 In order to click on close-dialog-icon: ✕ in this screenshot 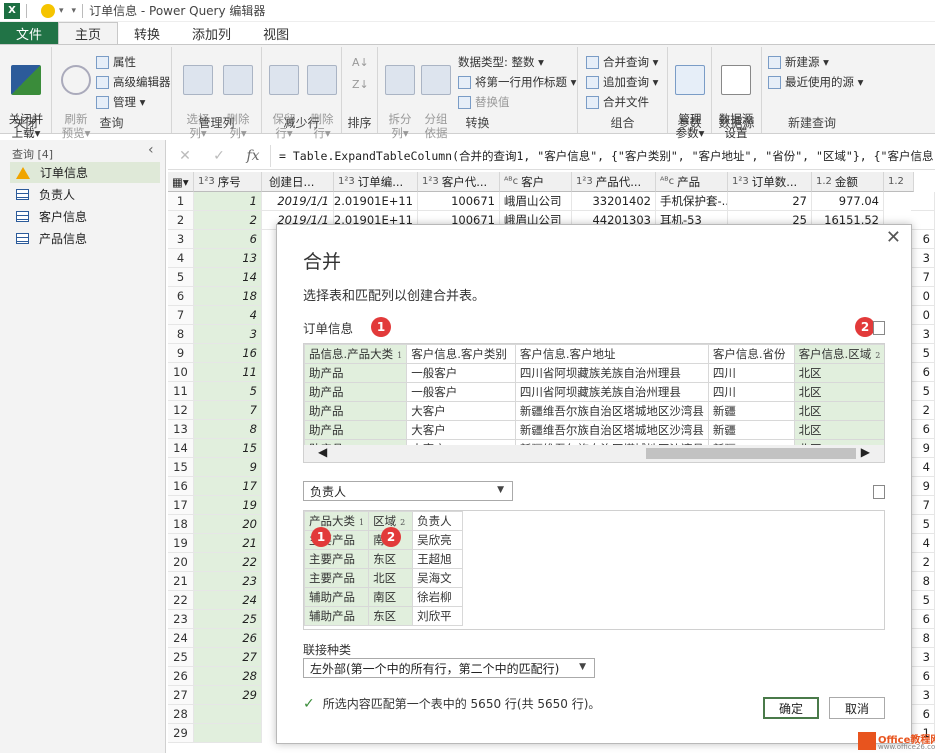, I will do `click(893, 237)`.